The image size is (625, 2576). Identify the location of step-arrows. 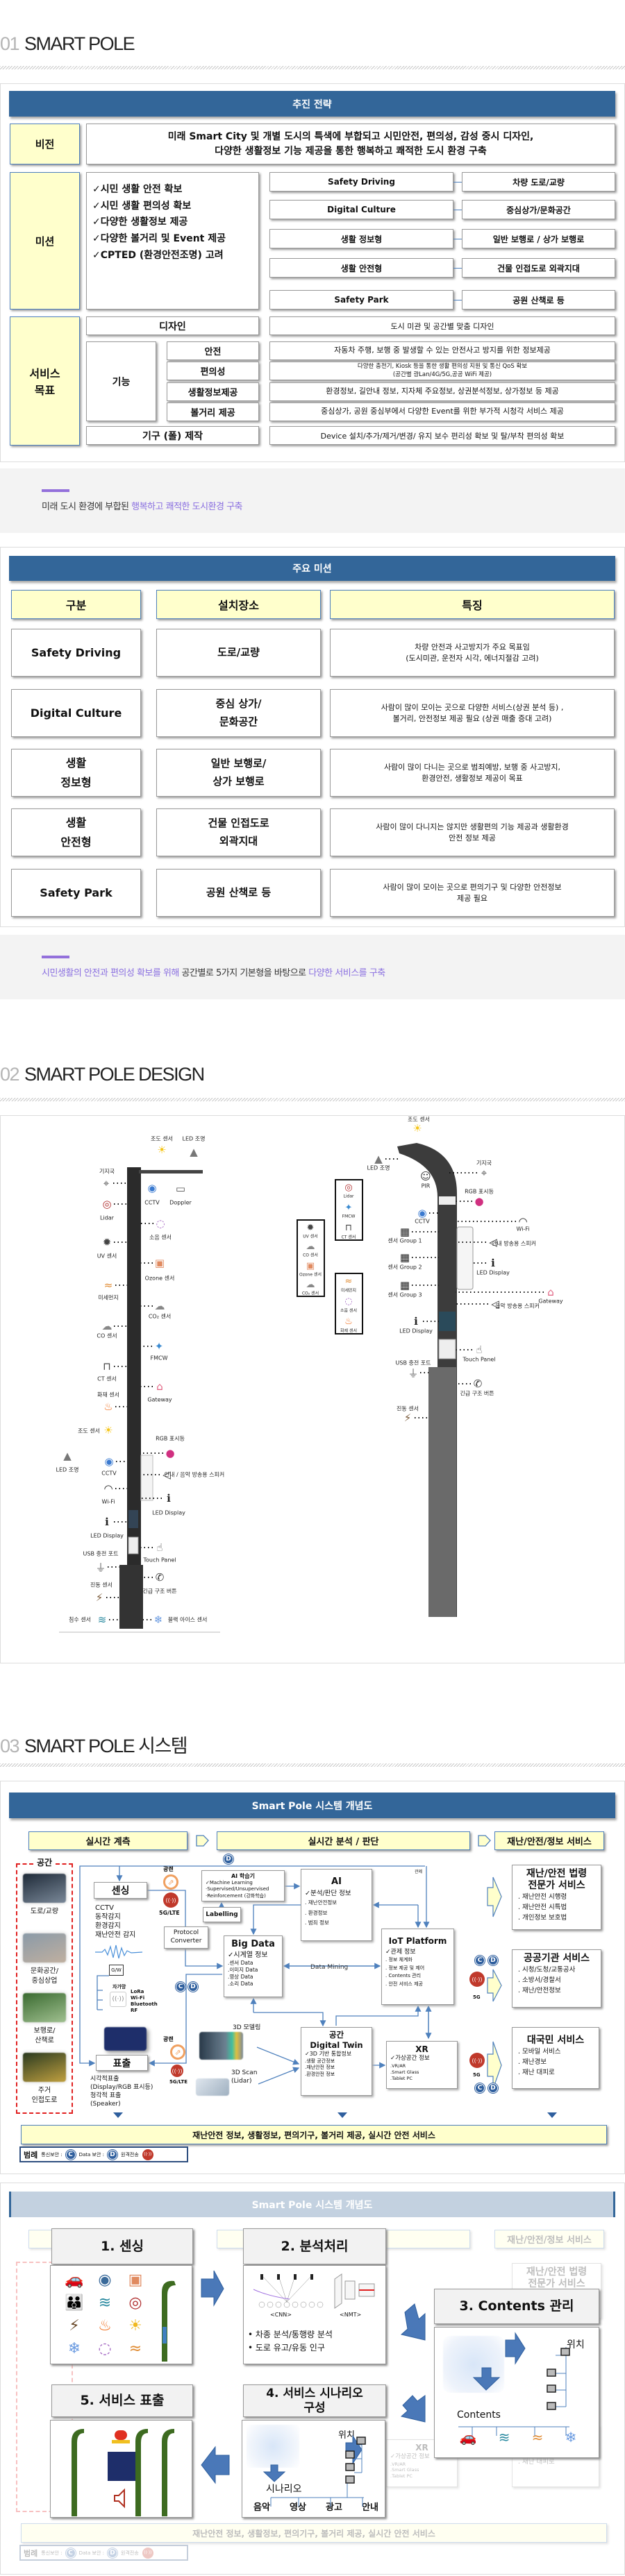
(385, 2389).